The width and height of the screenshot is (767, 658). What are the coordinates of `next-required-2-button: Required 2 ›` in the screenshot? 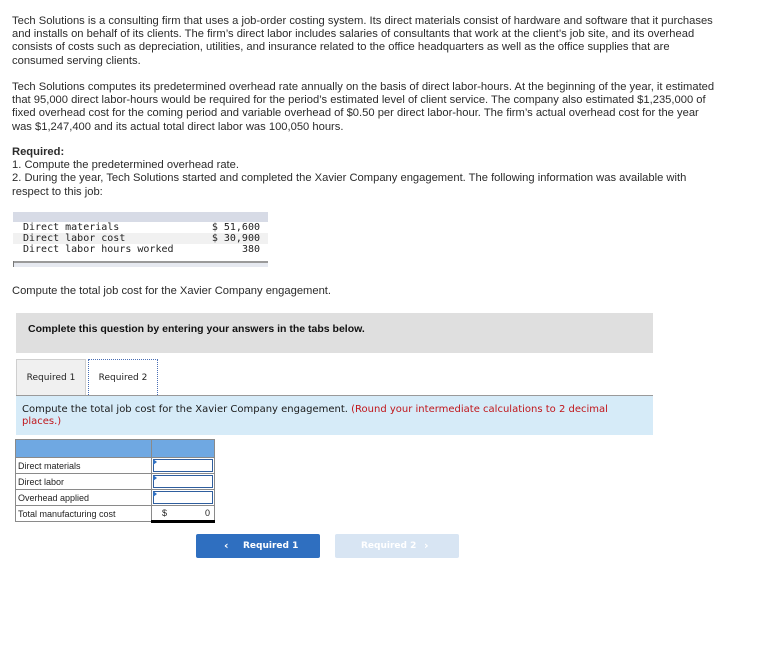 It's located at (397, 546).